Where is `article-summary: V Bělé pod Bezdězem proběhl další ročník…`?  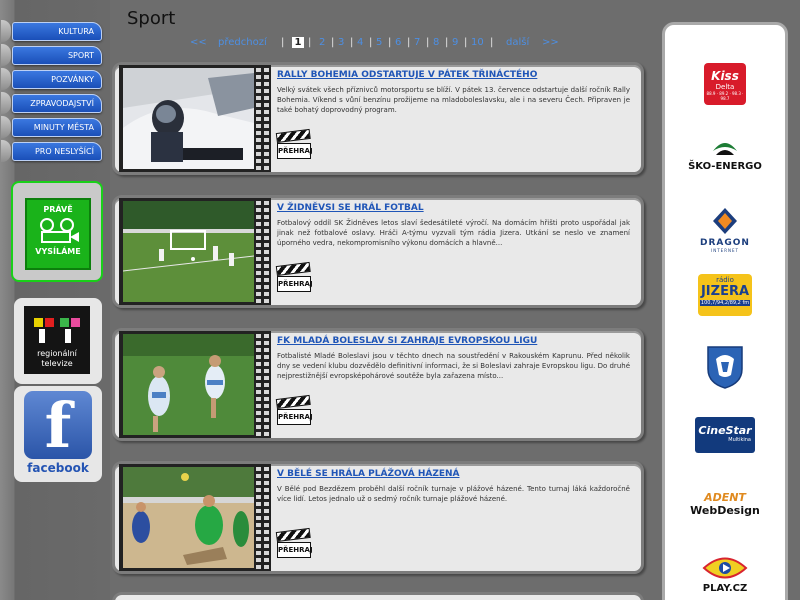 article-summary: V Bělé pod Bezdězem proběhl další ročník… is located at coordinates (453, 494).